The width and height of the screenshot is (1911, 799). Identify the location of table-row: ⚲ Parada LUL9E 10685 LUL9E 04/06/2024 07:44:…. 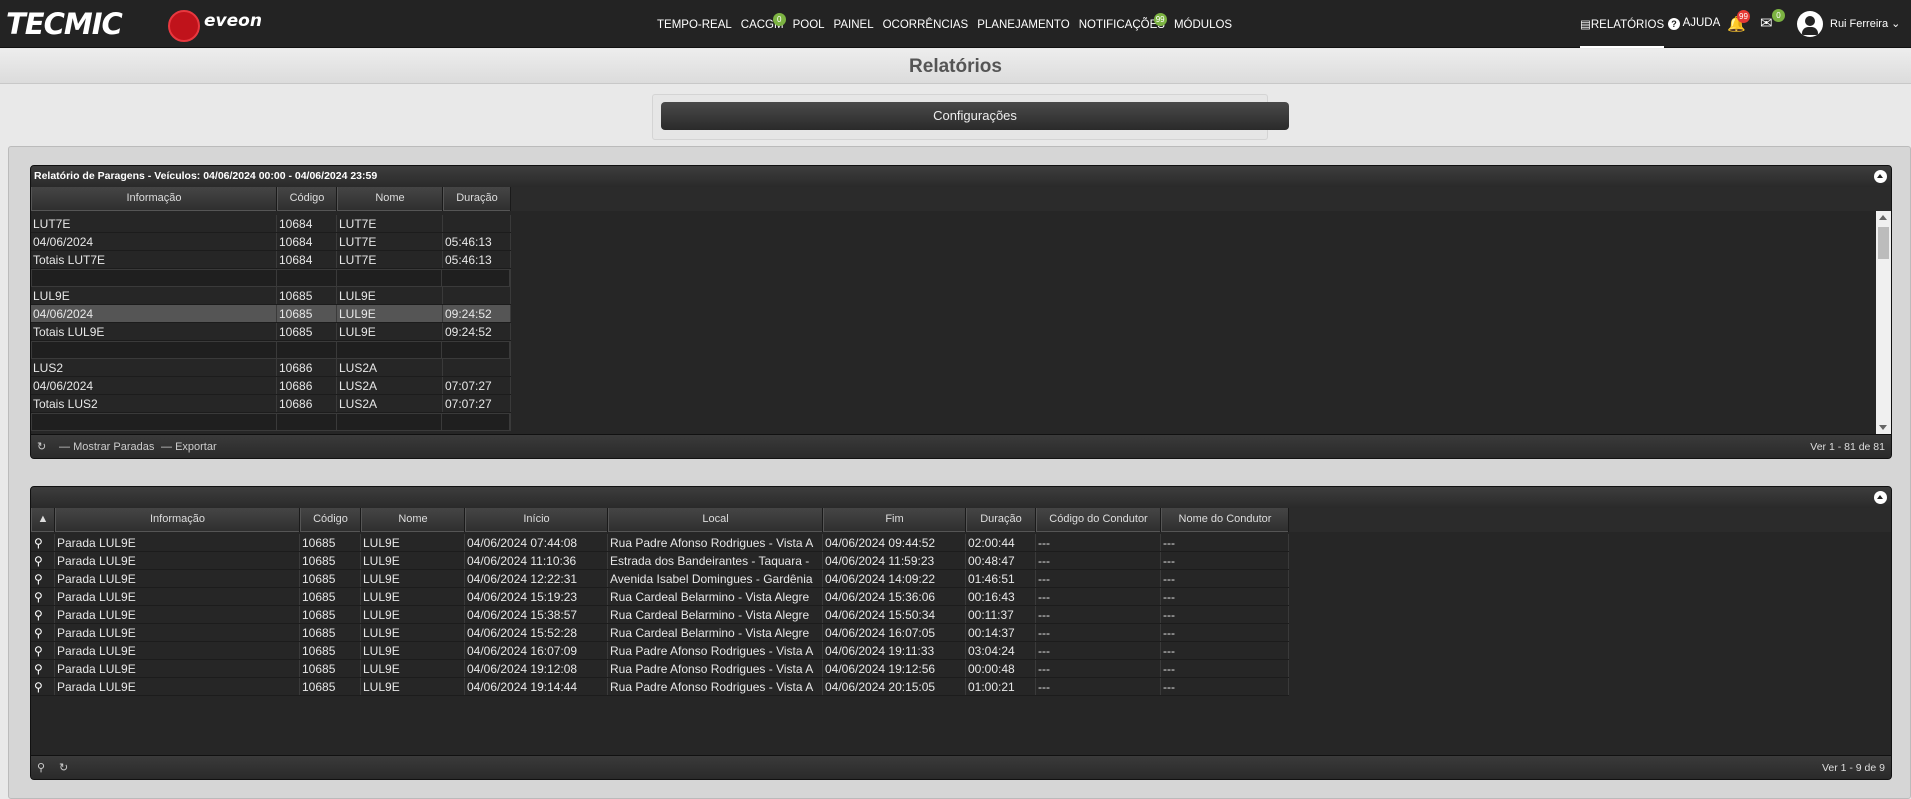
(660, 543).